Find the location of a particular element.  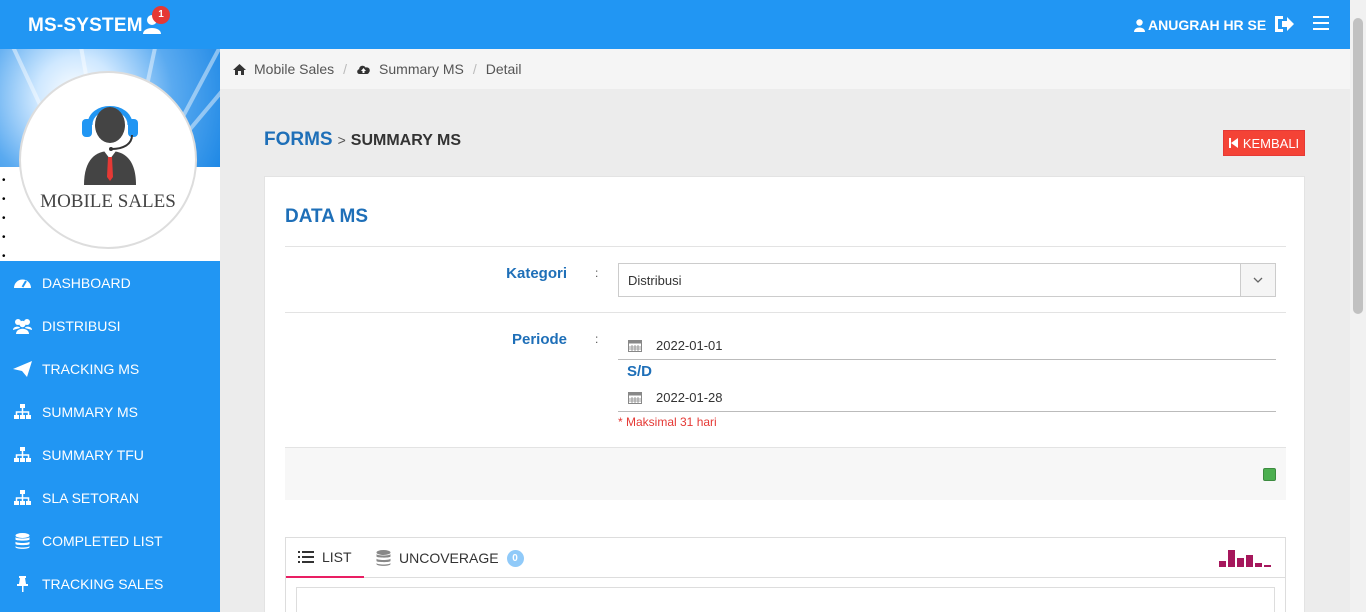

page-title: FORMS > SUMMARY MS is located at coordinates (362, 140).